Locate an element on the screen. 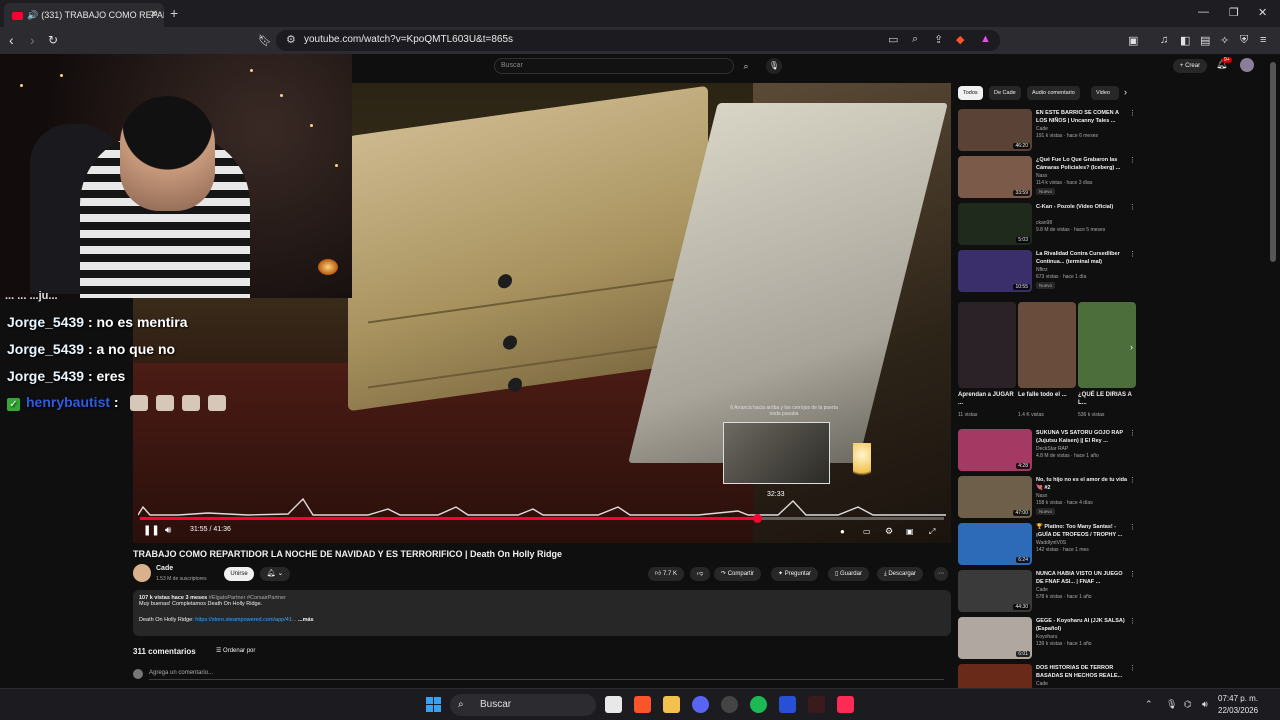 This screenshot has height=720, width=1280. pause-icon: ❚❚ is located at coordinates (151, 530).